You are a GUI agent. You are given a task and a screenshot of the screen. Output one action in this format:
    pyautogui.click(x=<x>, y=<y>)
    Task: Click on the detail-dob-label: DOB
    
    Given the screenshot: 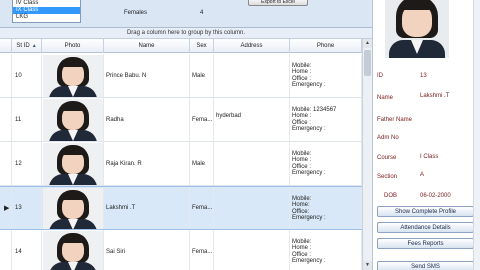 What is the action you would take?
    pyautogui.click(x=391, y=196)
    